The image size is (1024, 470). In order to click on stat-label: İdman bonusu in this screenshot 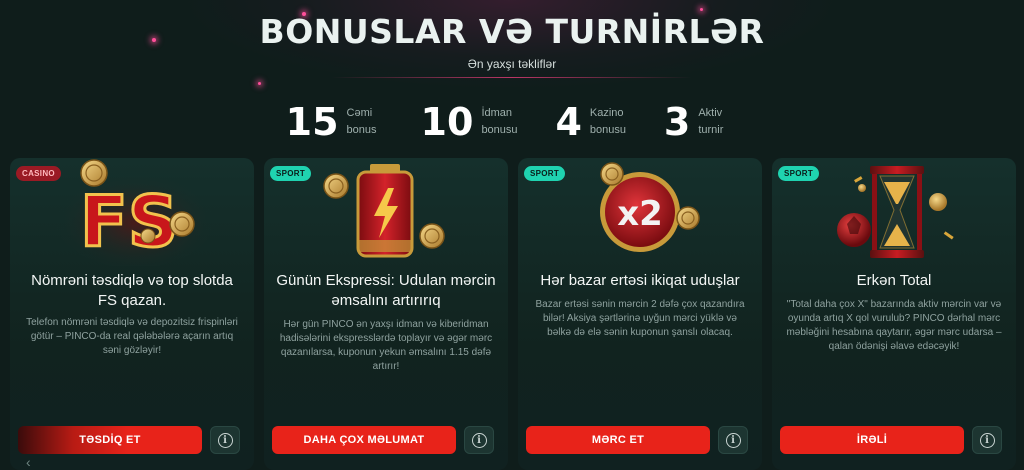, I will do `click(499, 121)`.